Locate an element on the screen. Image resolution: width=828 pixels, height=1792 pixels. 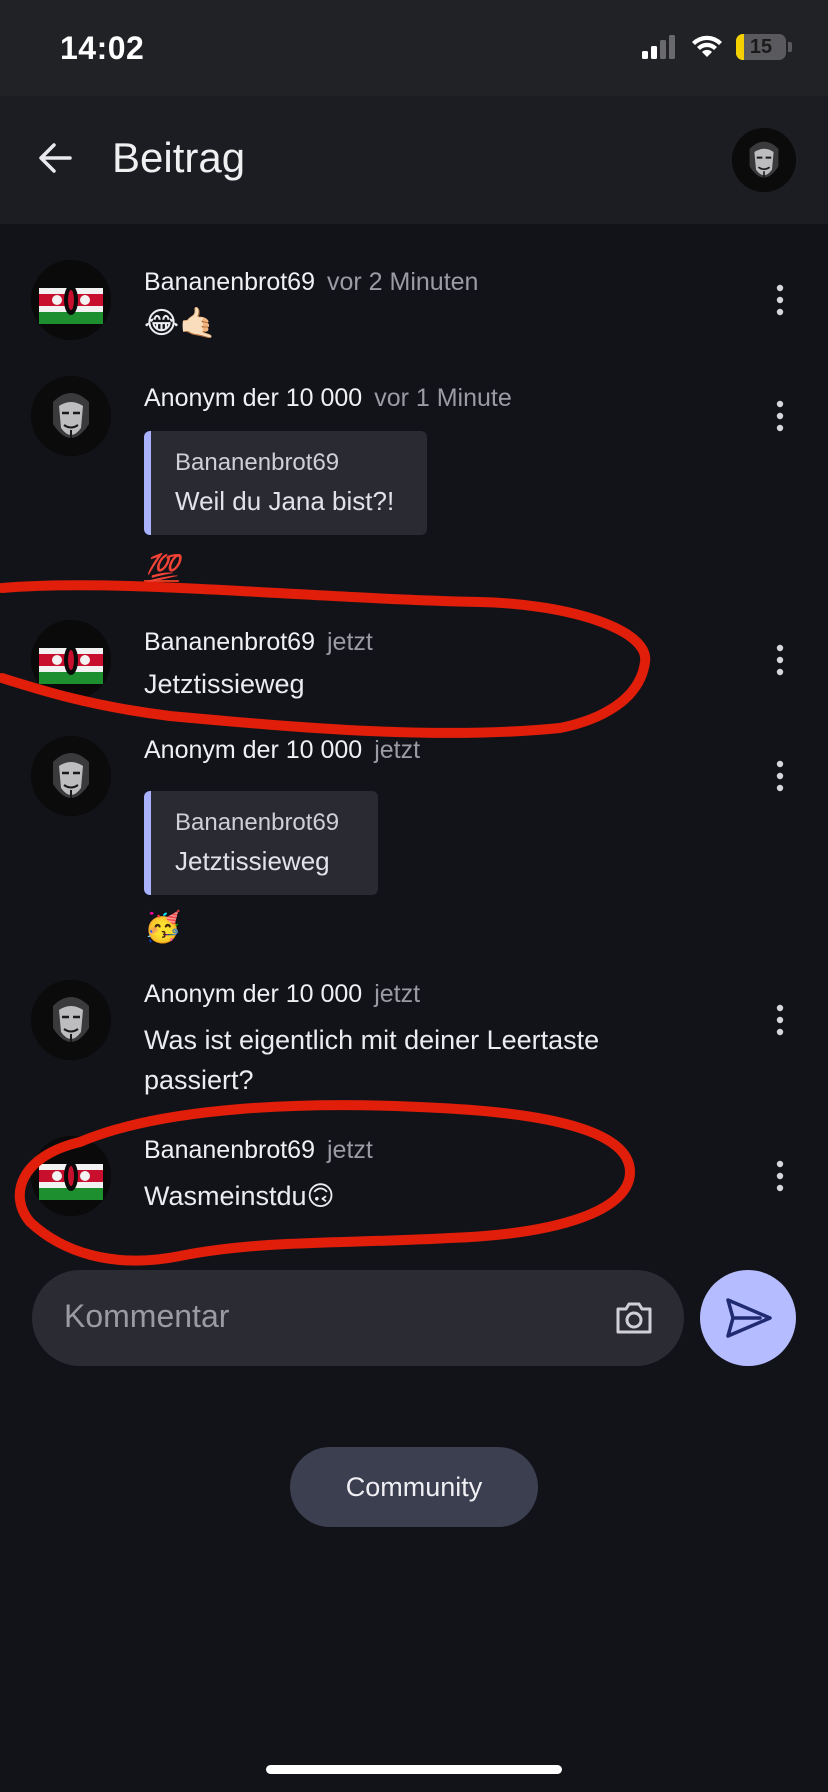
community-button: Community is located at coordinates (414, 1487).